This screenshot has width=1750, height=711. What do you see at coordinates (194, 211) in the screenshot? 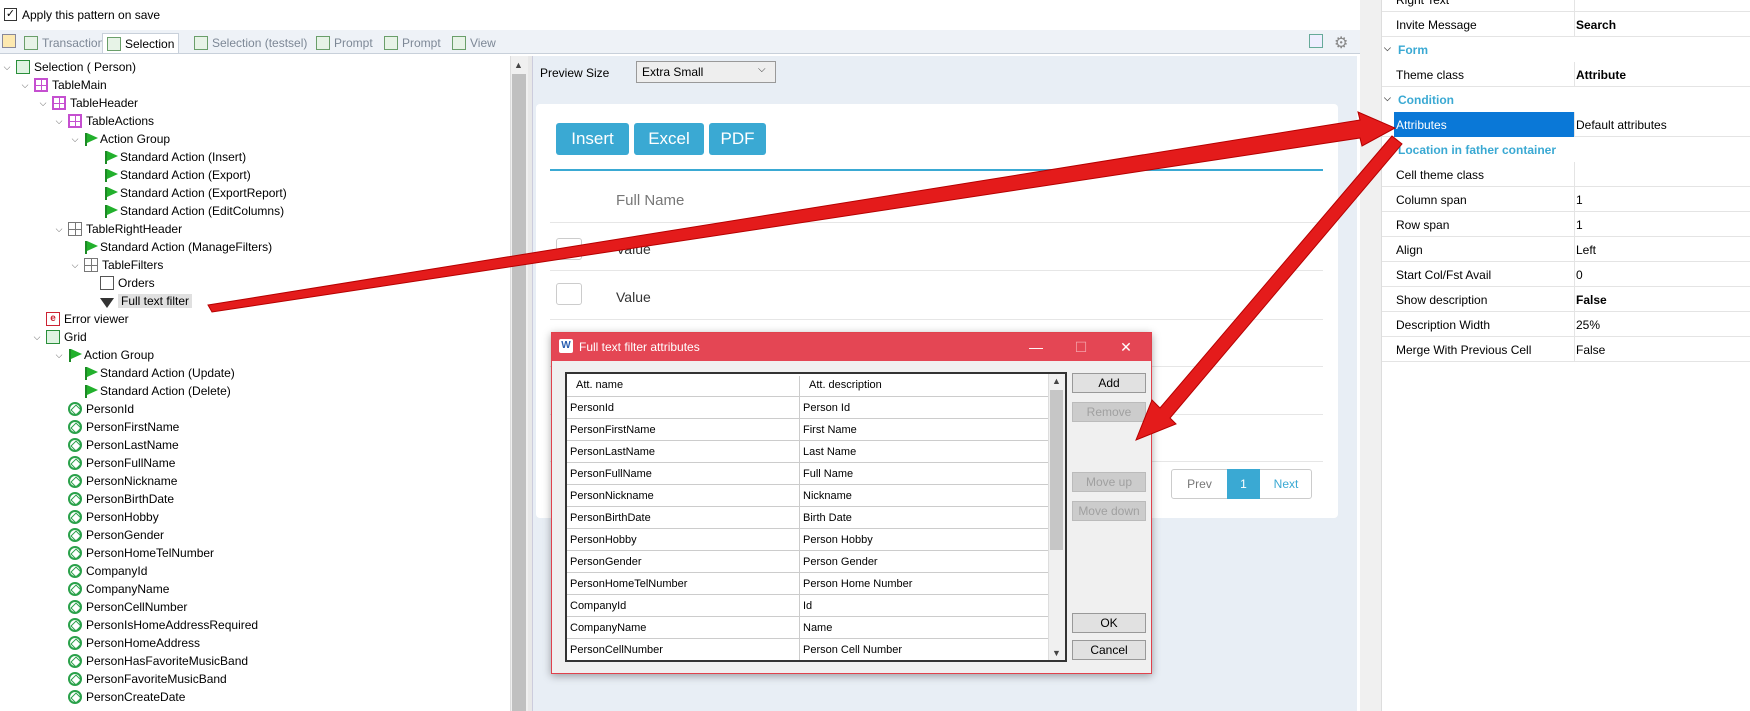
I see `tree-node: Standard Action (EditColumns)` at bounding box center [194, 211].